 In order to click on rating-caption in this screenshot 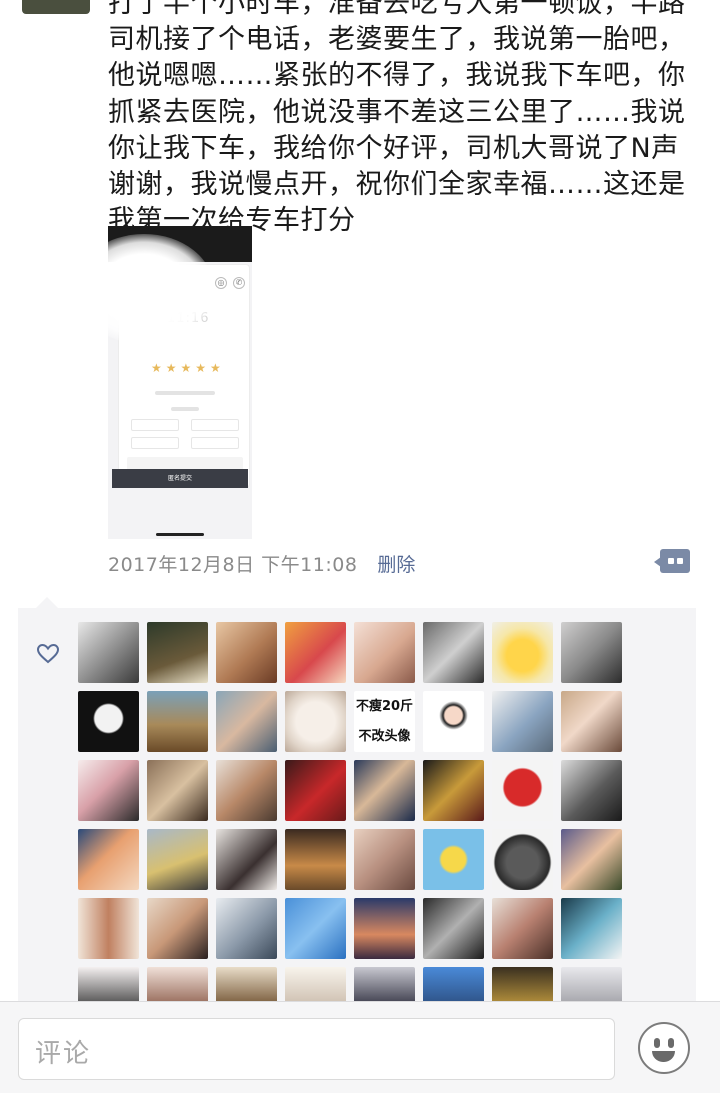, I will do `click(185, 393)`.